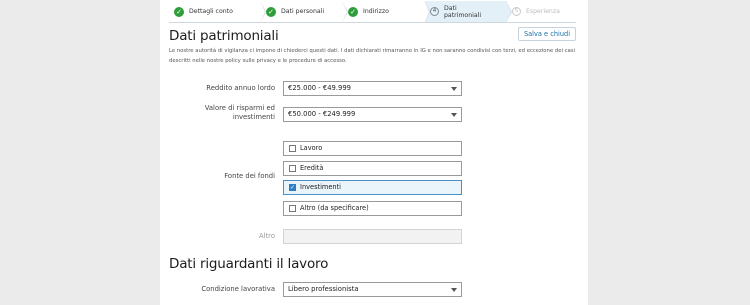  I want to click on step-dettagli-conto: ✓ Dettagli conto, so click(217, 12).